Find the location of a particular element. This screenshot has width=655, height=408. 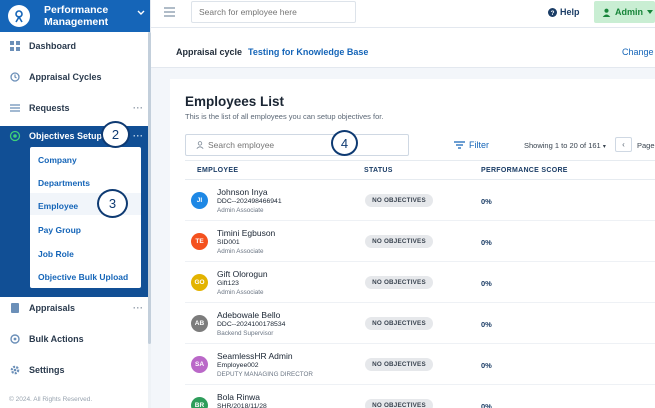

sidebar-item-label: Appraisals is located at coordinates (52, 308).